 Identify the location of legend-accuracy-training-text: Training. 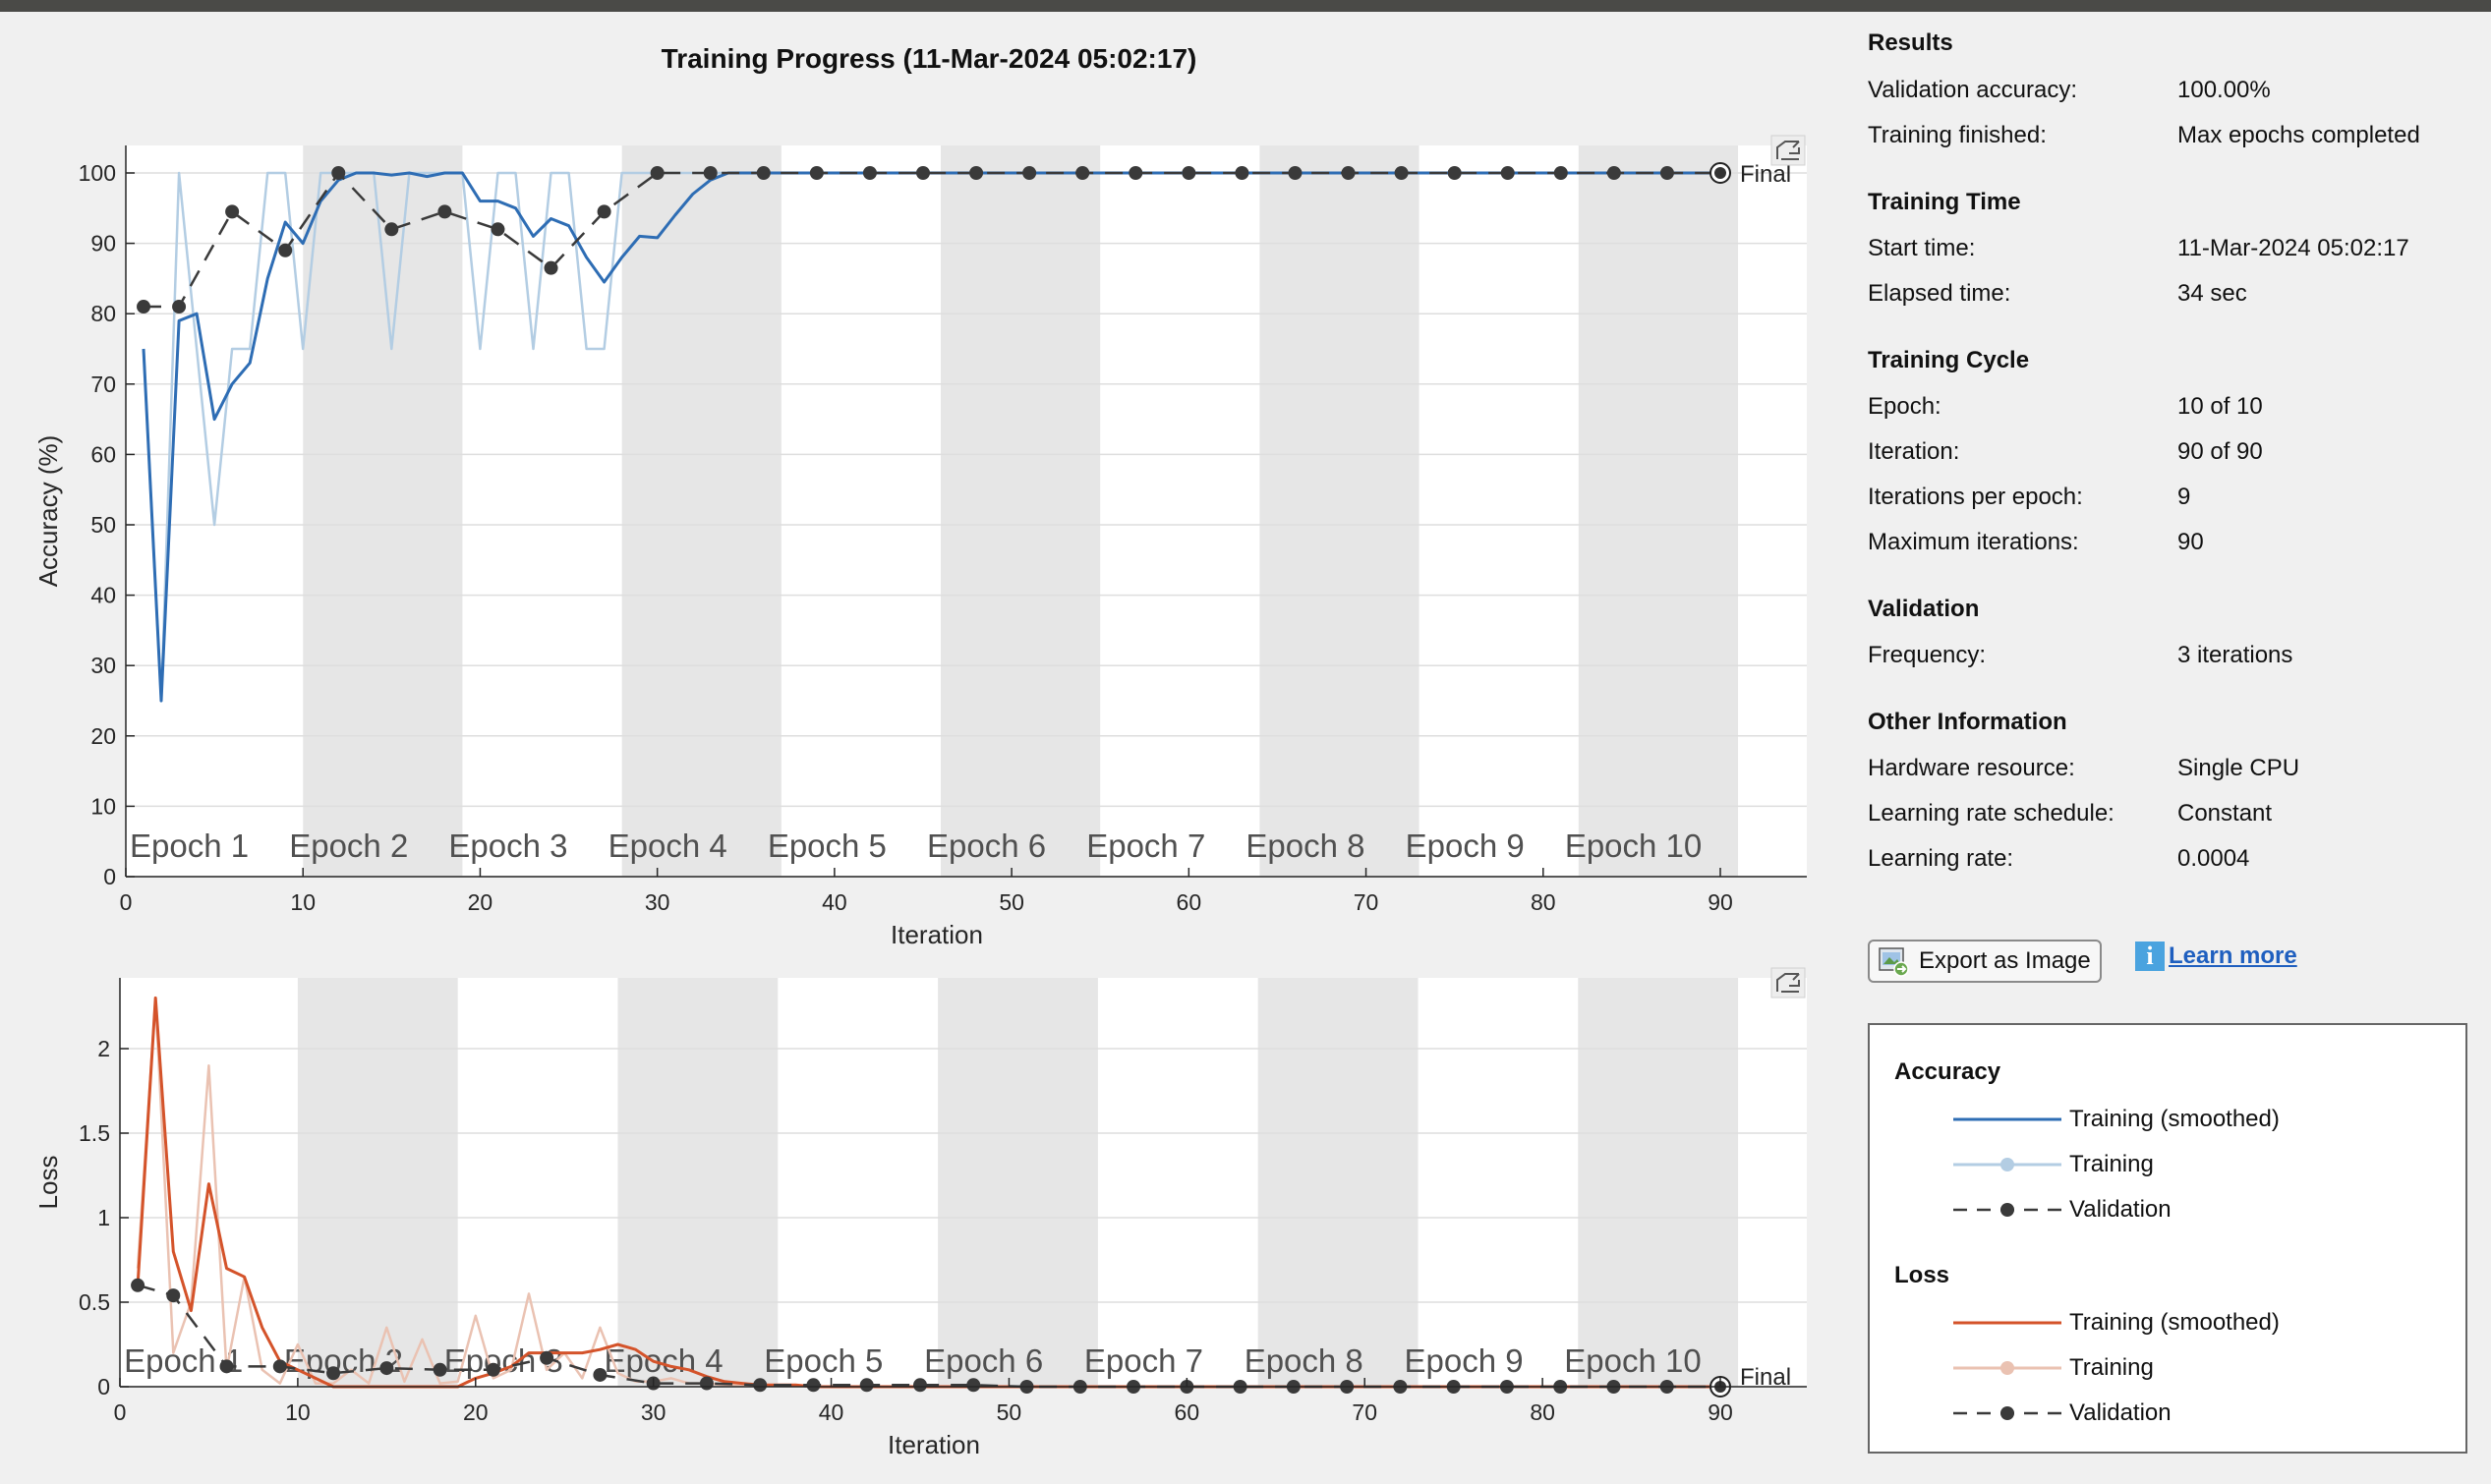
(2111, 1164).